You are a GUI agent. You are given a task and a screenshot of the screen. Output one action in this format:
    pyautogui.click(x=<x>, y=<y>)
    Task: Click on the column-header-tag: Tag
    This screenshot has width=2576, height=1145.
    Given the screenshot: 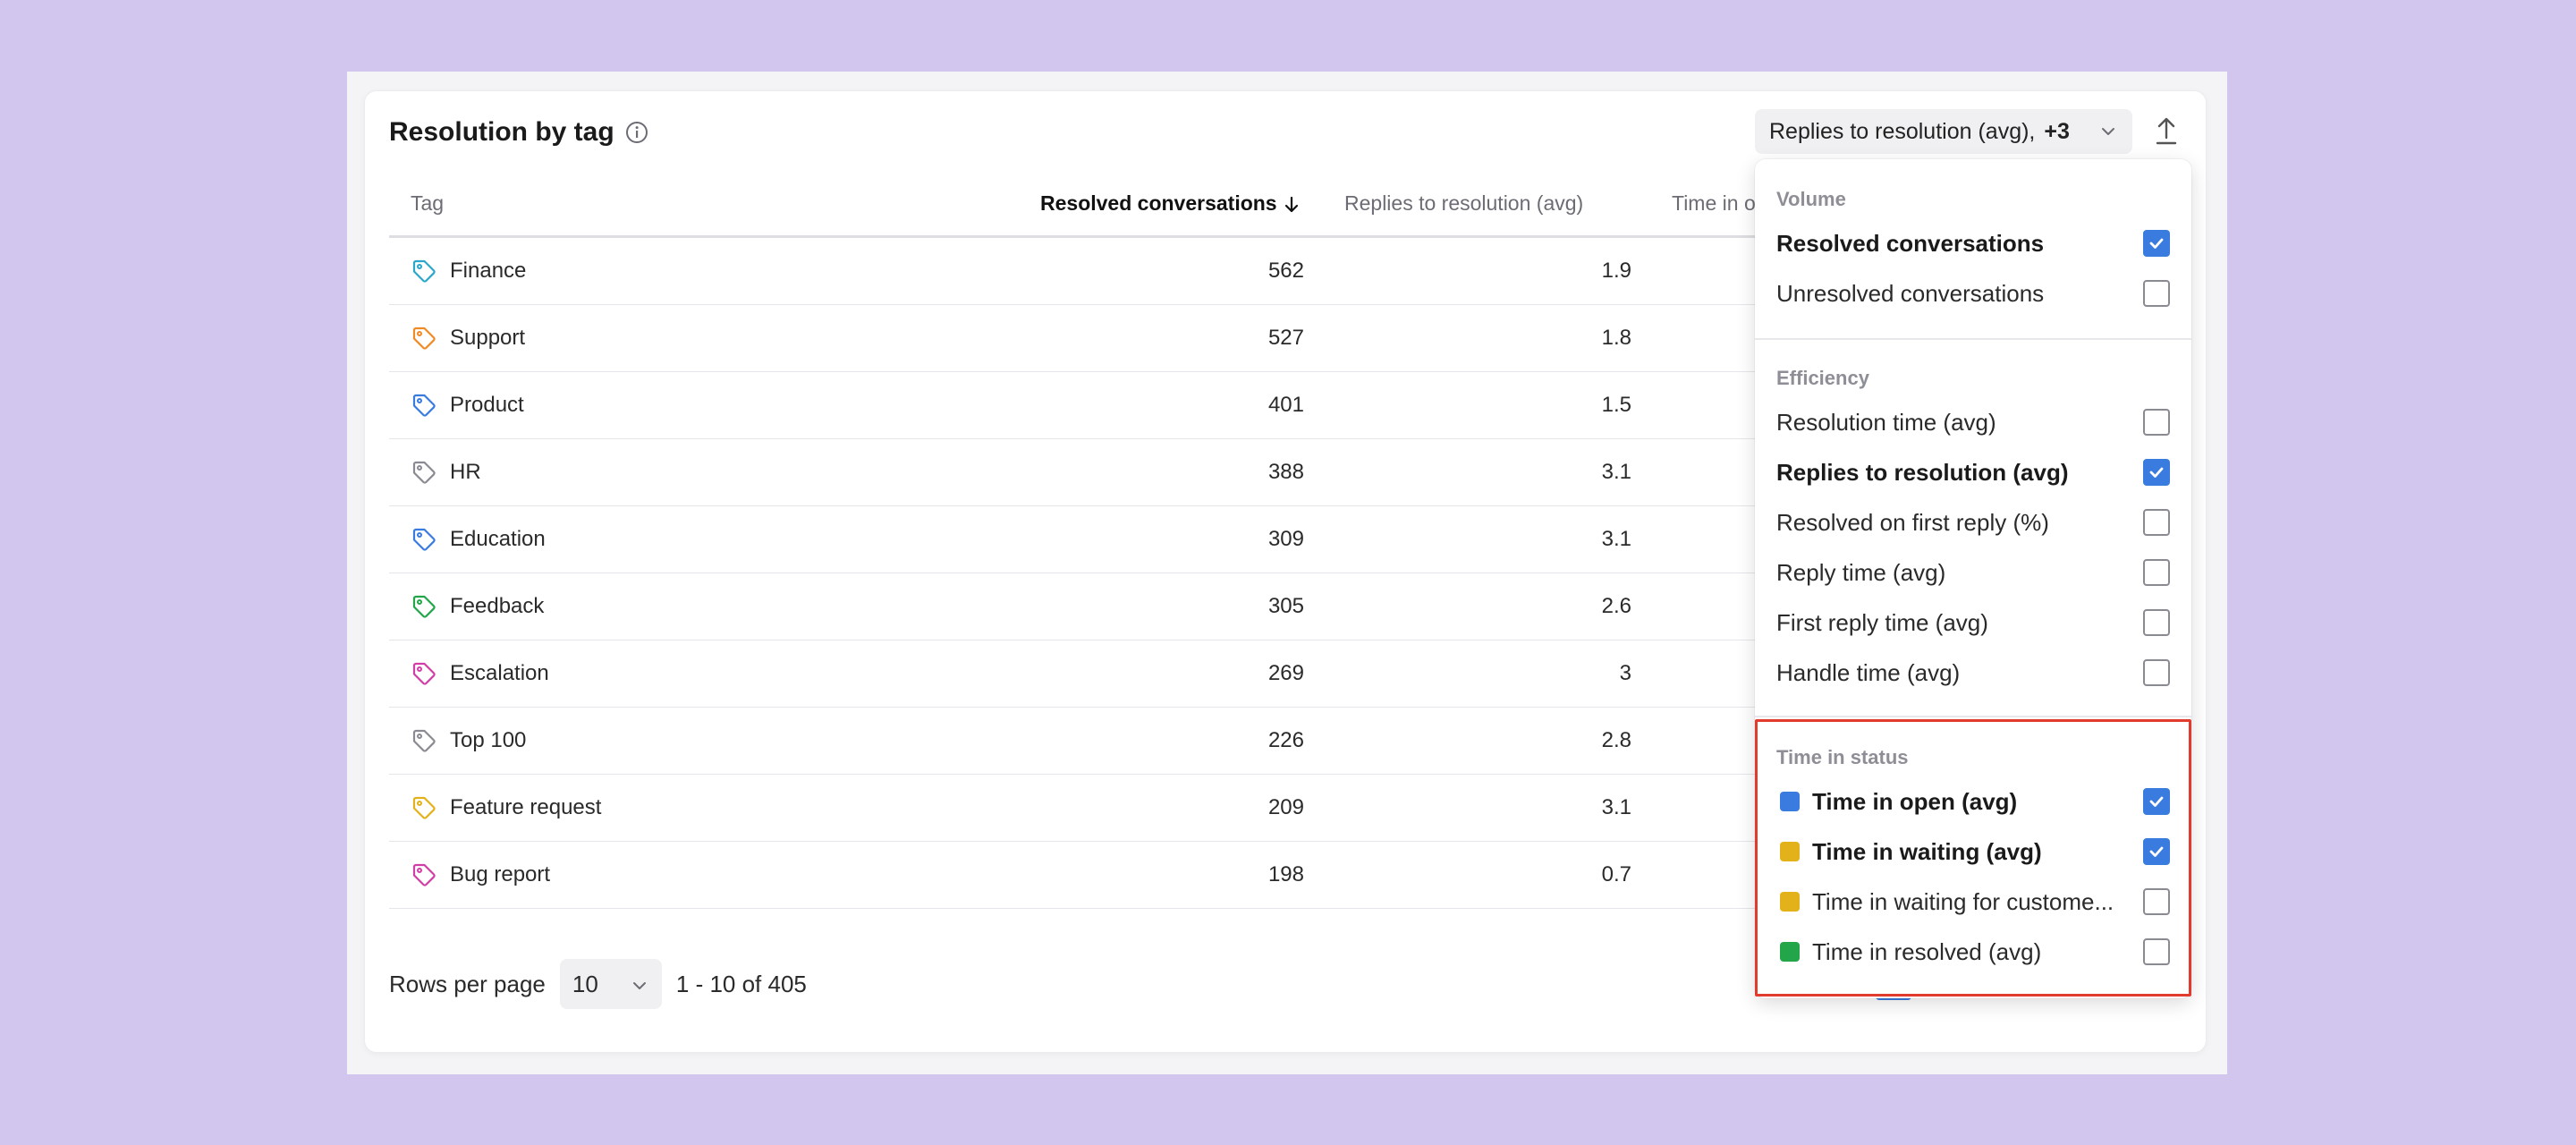 What is the action you would take?
    pyautogui.click(x=427, y=203)
    